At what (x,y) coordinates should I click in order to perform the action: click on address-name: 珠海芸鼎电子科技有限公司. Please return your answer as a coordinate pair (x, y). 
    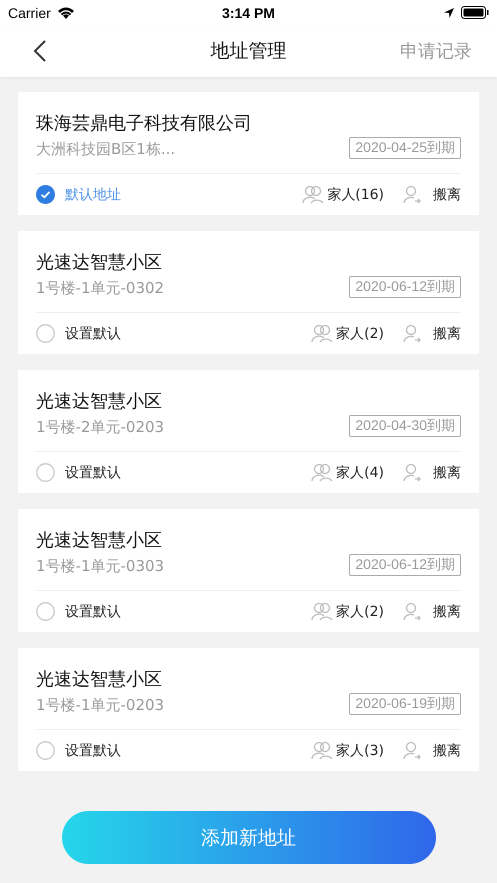
    Looking at the image, I should click on (144, 123).